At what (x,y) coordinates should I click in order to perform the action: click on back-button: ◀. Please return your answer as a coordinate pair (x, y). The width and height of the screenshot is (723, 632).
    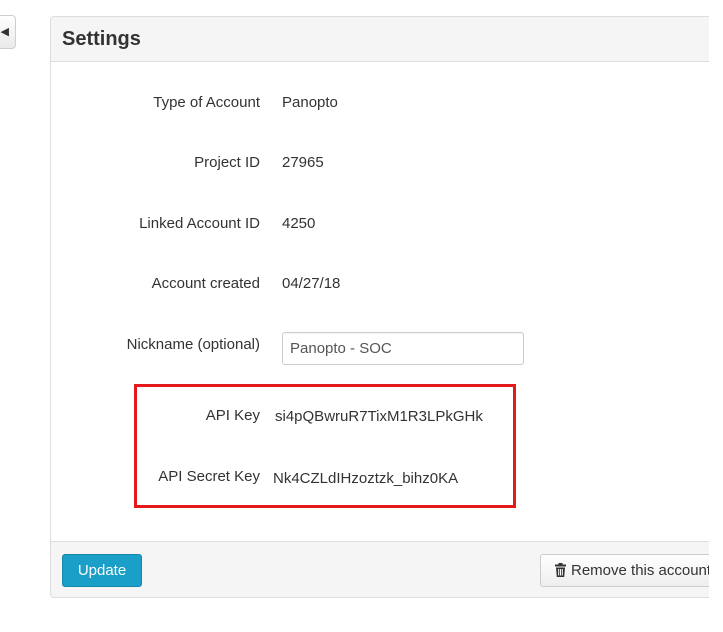
    Looking at the image, I should click on (8, 32).